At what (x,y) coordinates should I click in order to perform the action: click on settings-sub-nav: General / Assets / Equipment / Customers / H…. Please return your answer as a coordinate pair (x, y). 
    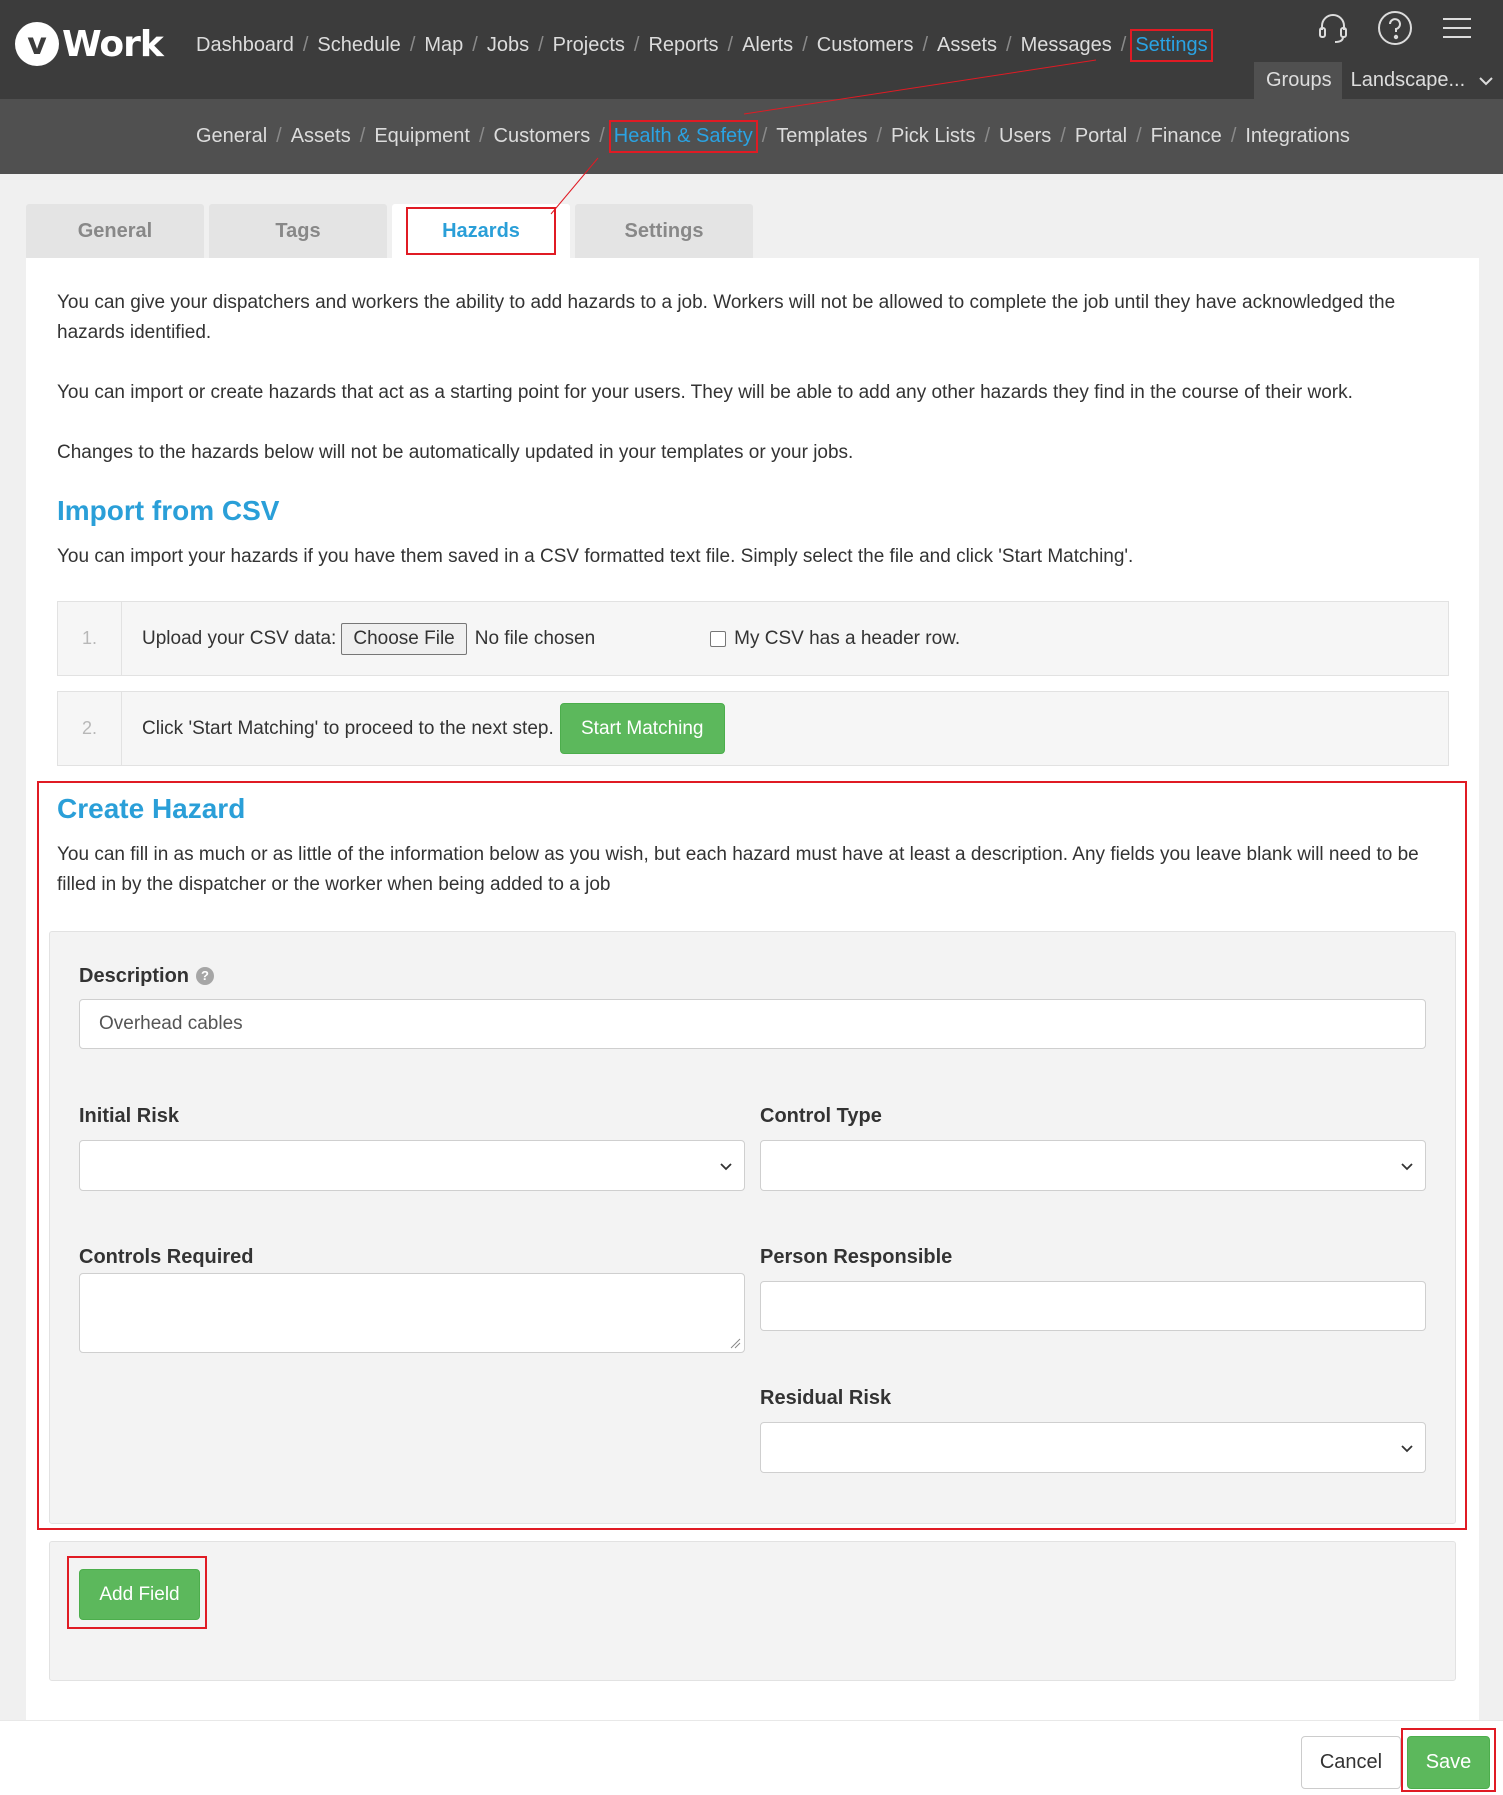
    Looking at the image, I should click on (773, 136).